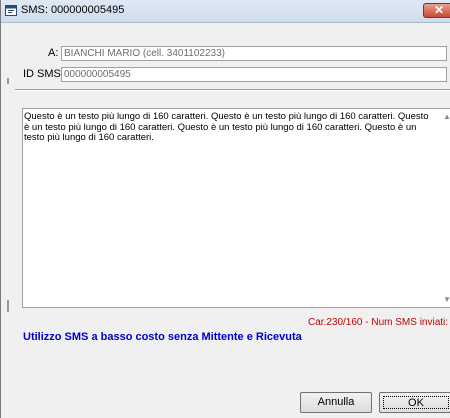 The image size is (450, 418). I want to click on window-title: SMS: 000000005495, so click(73, 10).